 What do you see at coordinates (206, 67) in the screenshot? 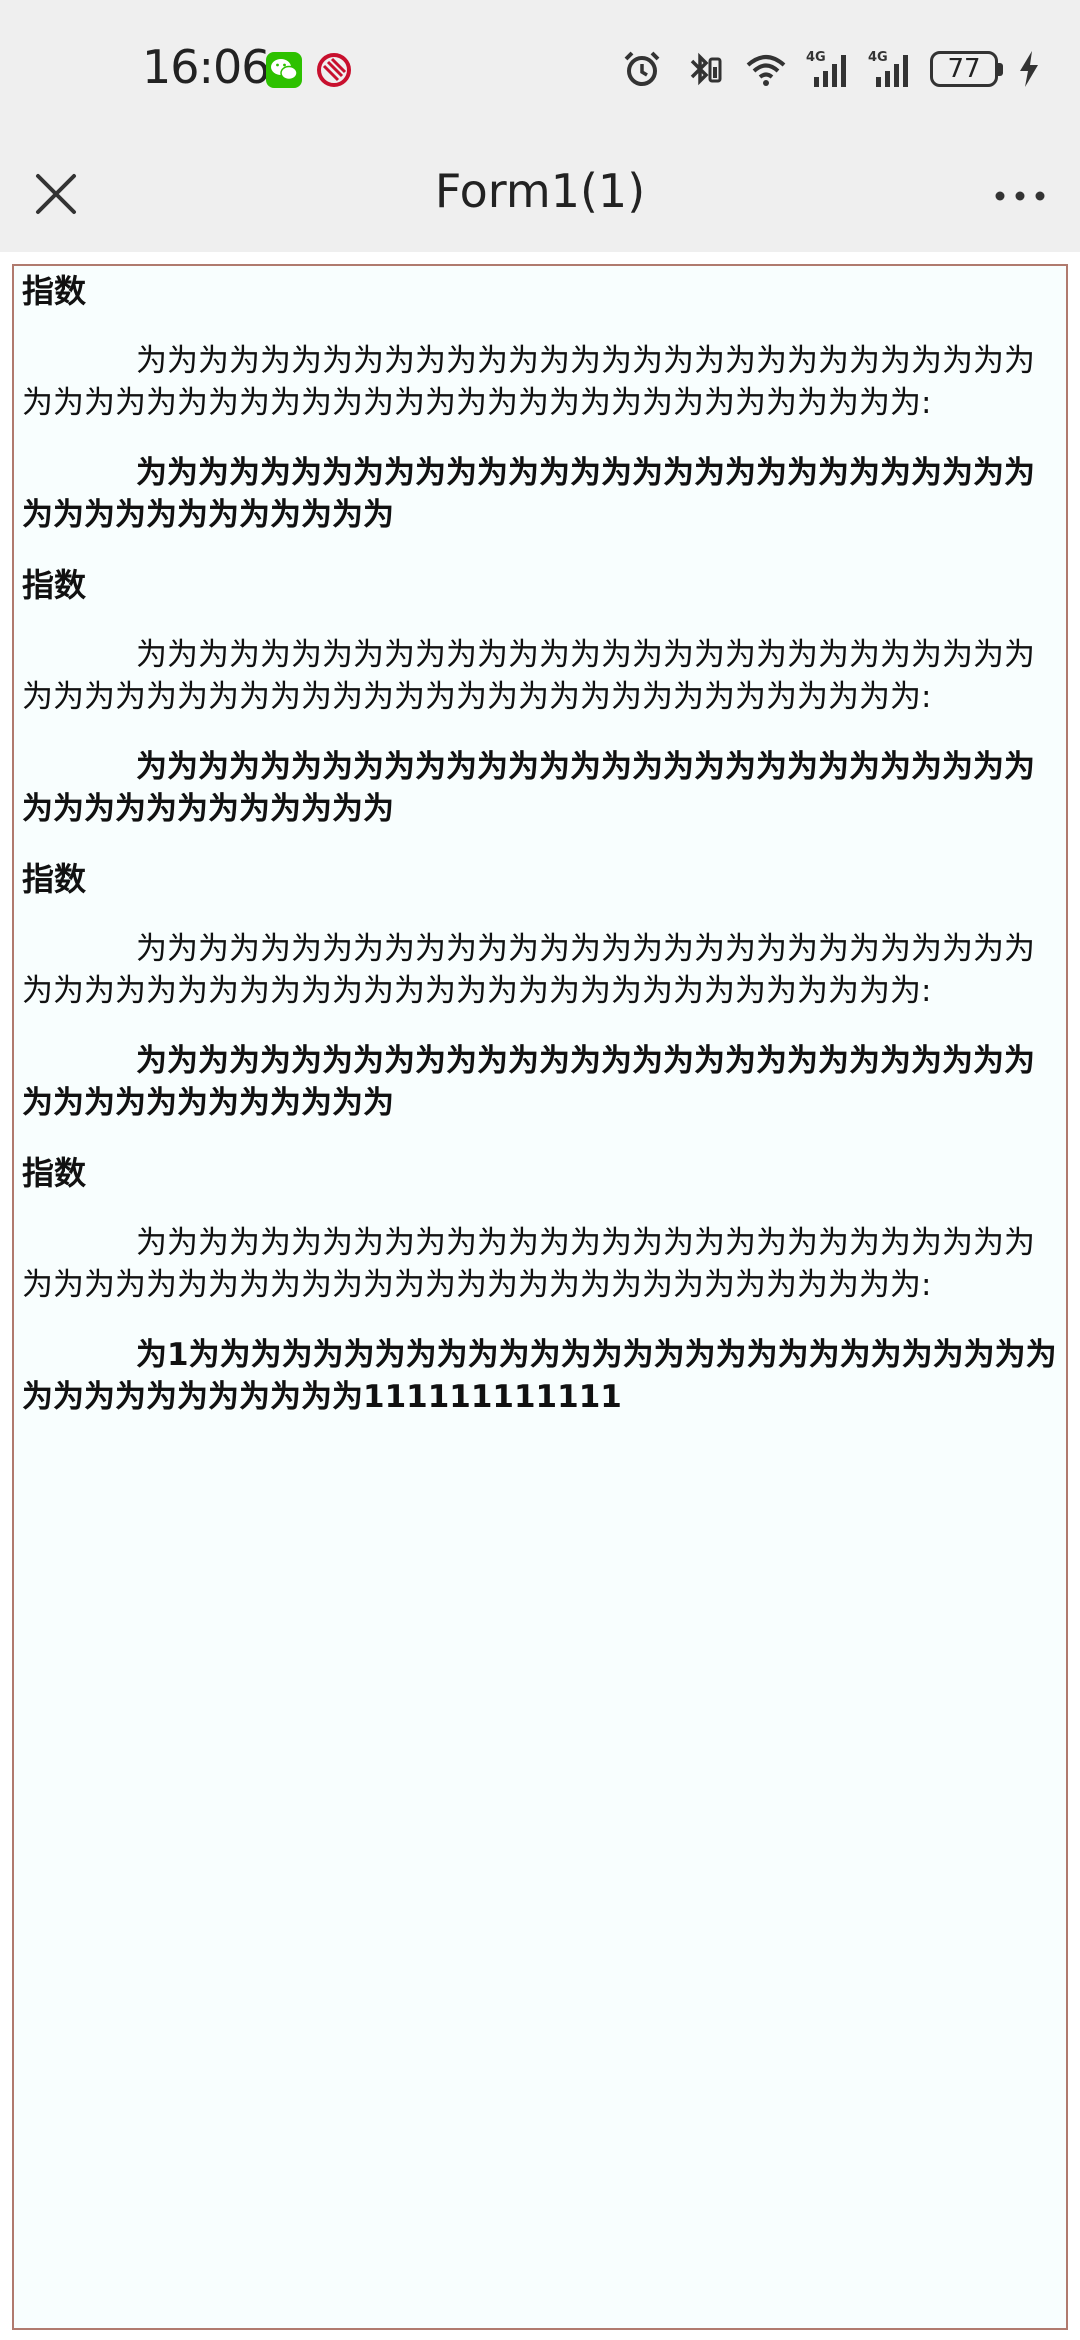
I see `status-time: 16:06` at bounding box center [206, 67].